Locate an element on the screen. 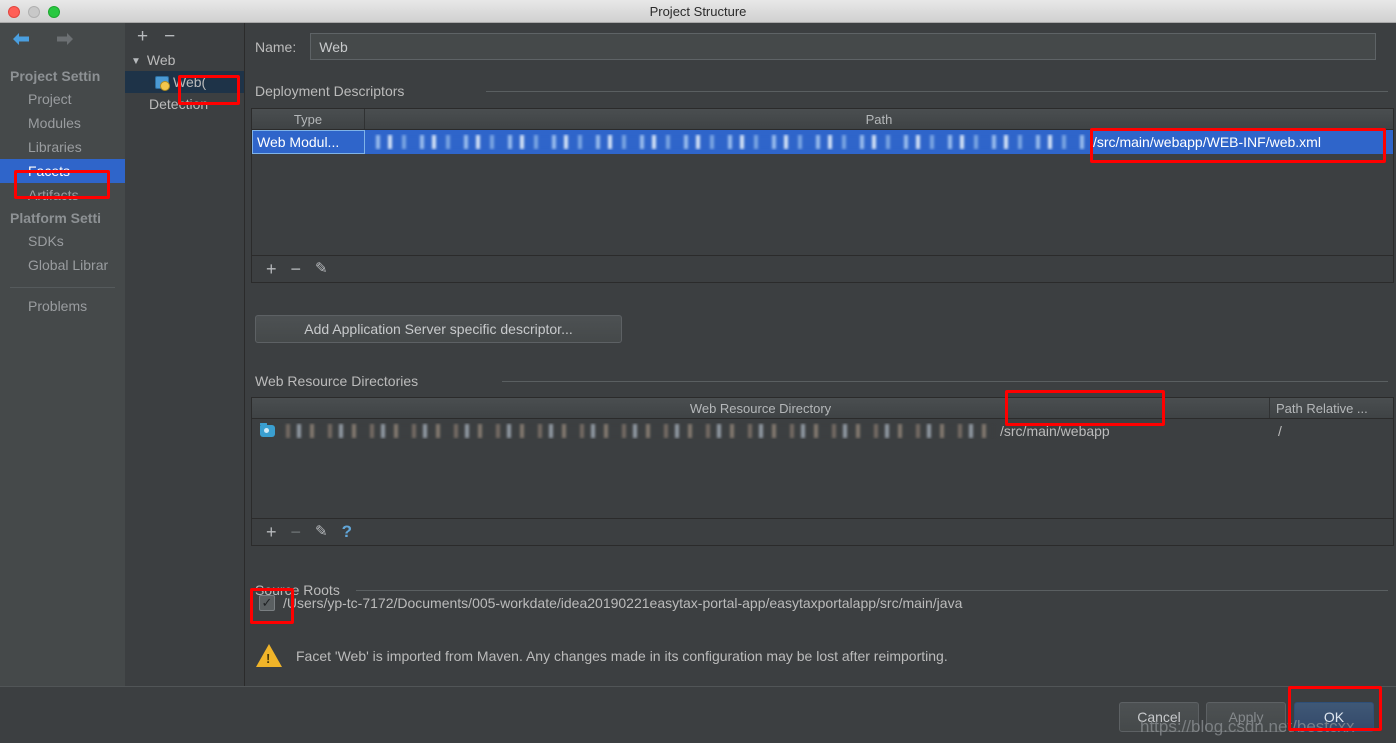  tree-node-web-root-label: Web is located at coordinates (161, 60).